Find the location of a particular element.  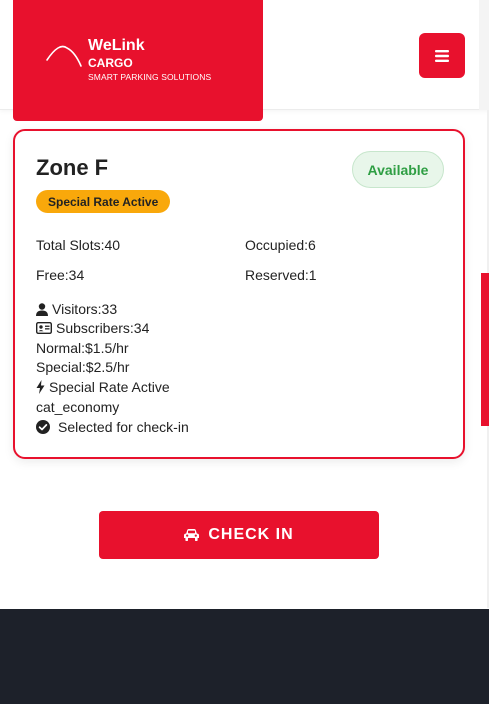

brand-tagline: SMART PARKING SOLUTIONS is located at coordinates (150, 77).